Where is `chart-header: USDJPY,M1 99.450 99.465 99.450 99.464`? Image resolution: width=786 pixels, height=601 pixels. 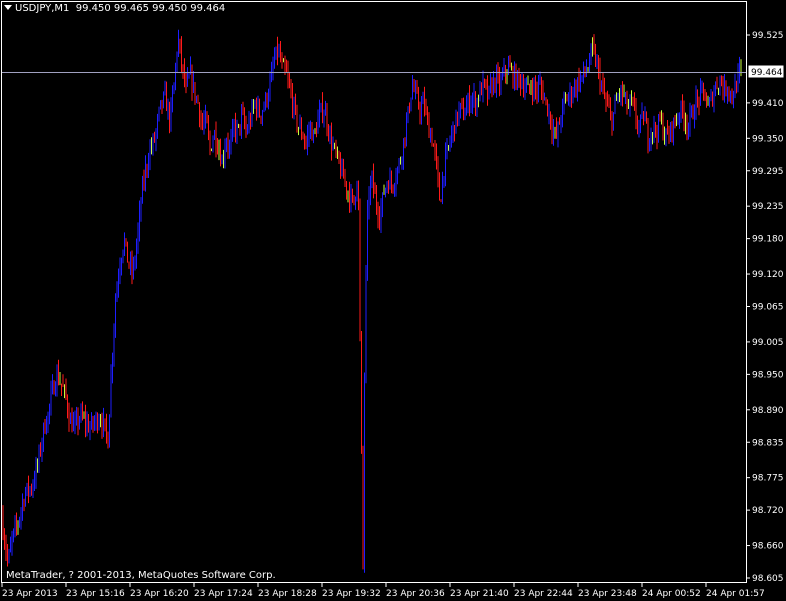 chart-header: USDJPY,M1 99.450 99.465 99.450 99.464 is located at coordinates (114, 8).